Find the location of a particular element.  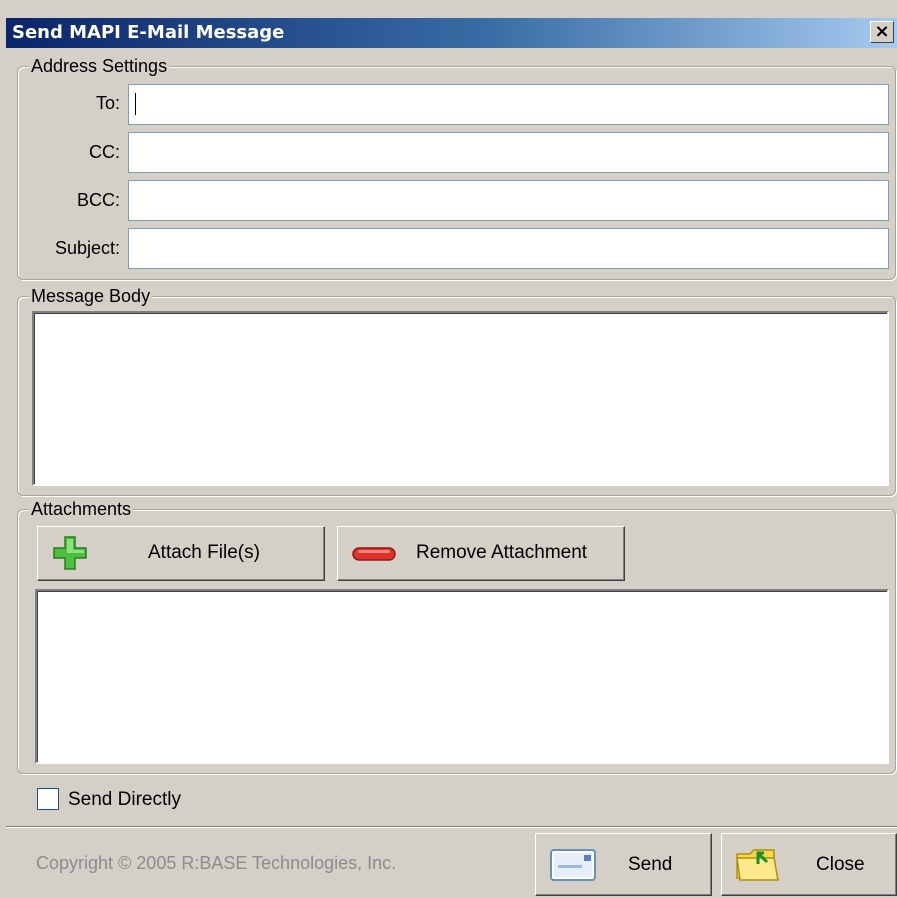

address-settings-legend: Address Settings is located at coordinates (99, 66).